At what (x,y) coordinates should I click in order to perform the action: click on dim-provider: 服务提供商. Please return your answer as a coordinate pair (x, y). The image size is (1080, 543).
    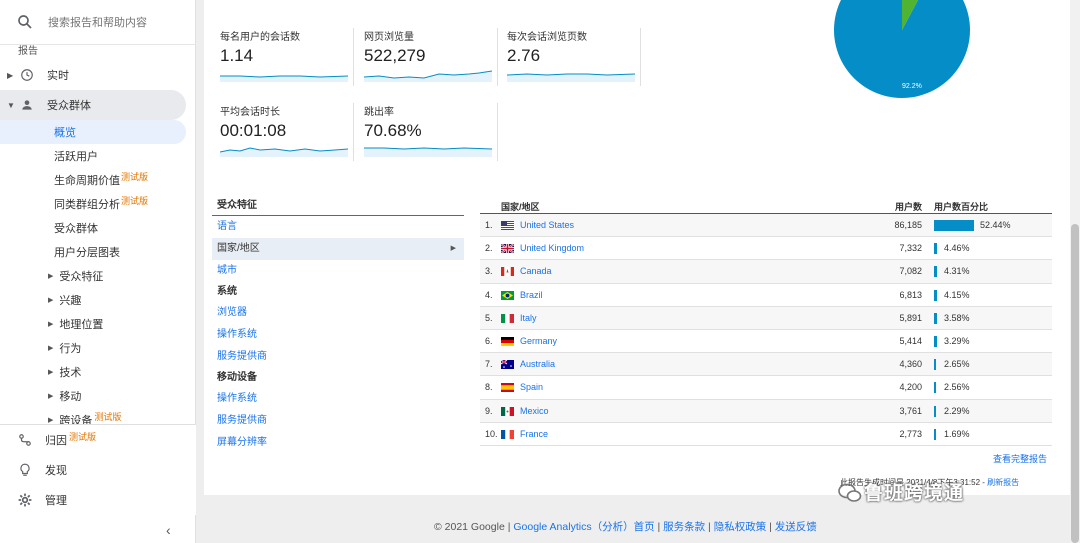
    Looking at the image, I should click on (338, 357).